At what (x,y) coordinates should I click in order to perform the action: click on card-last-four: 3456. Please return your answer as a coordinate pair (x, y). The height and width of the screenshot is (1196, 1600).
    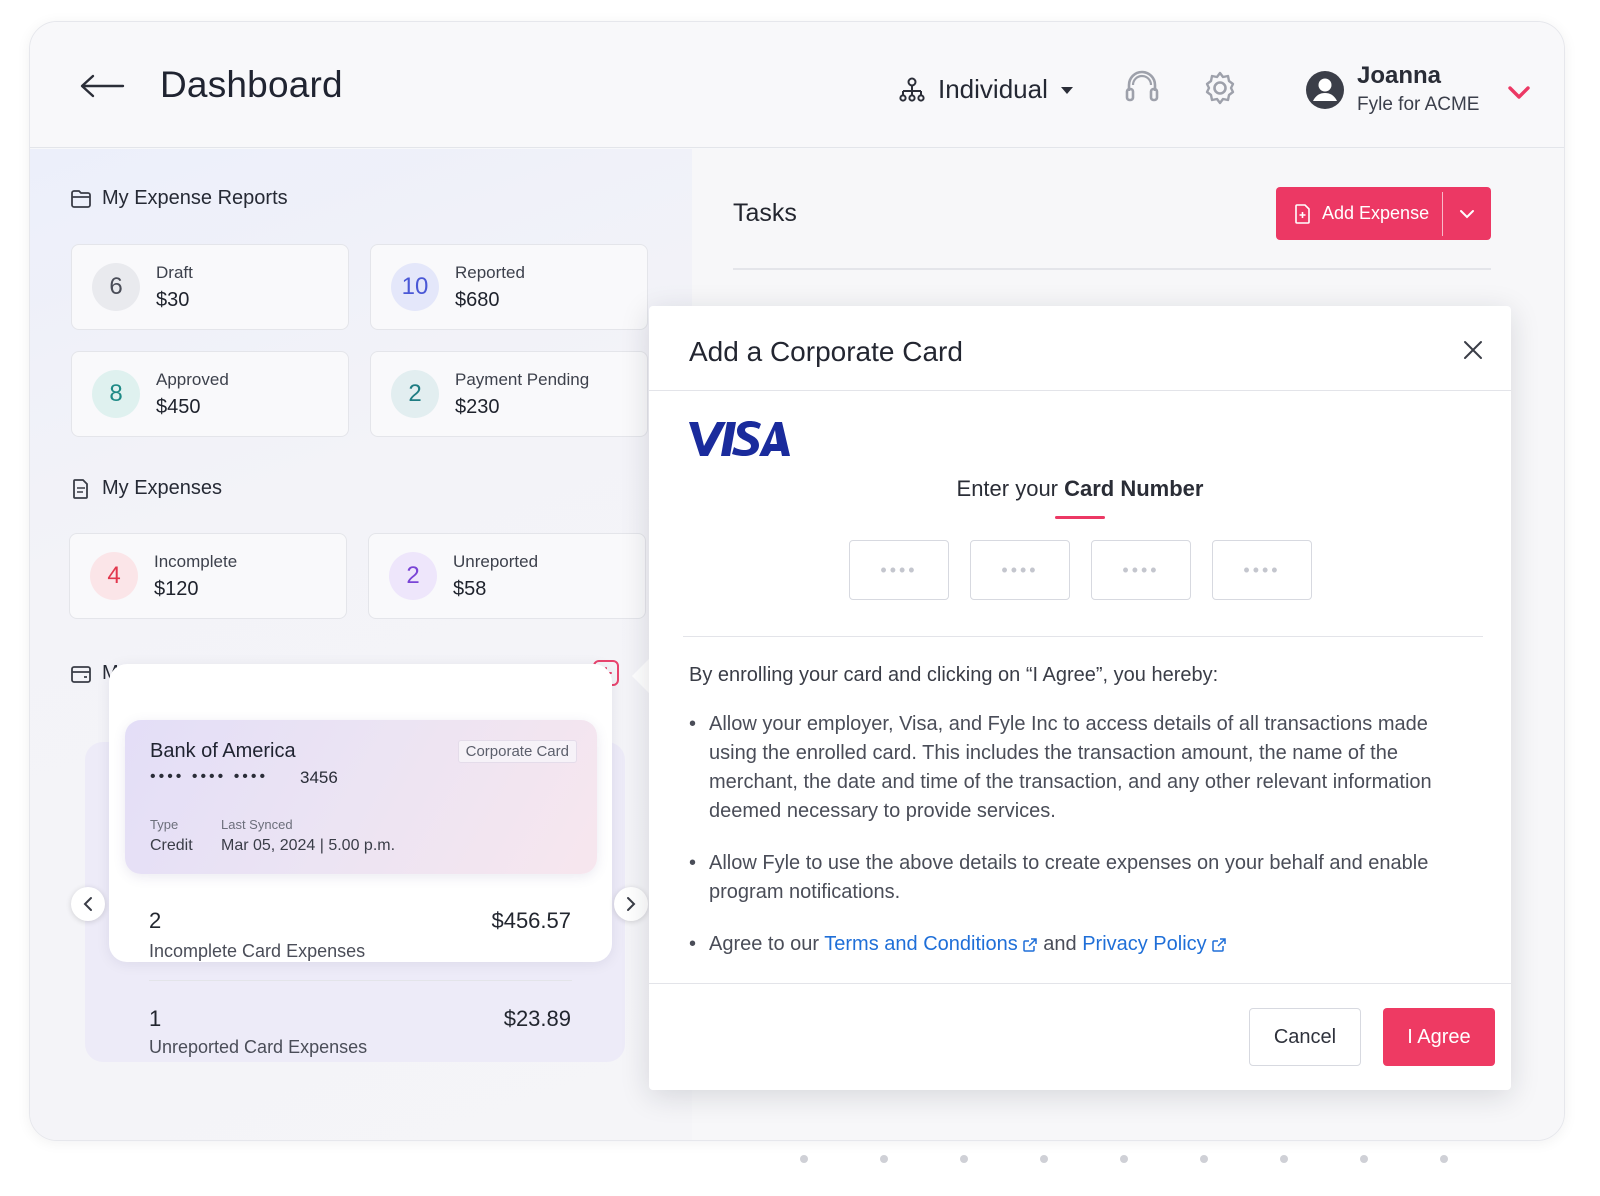
    Looking at the image, I should click on (319, 777).